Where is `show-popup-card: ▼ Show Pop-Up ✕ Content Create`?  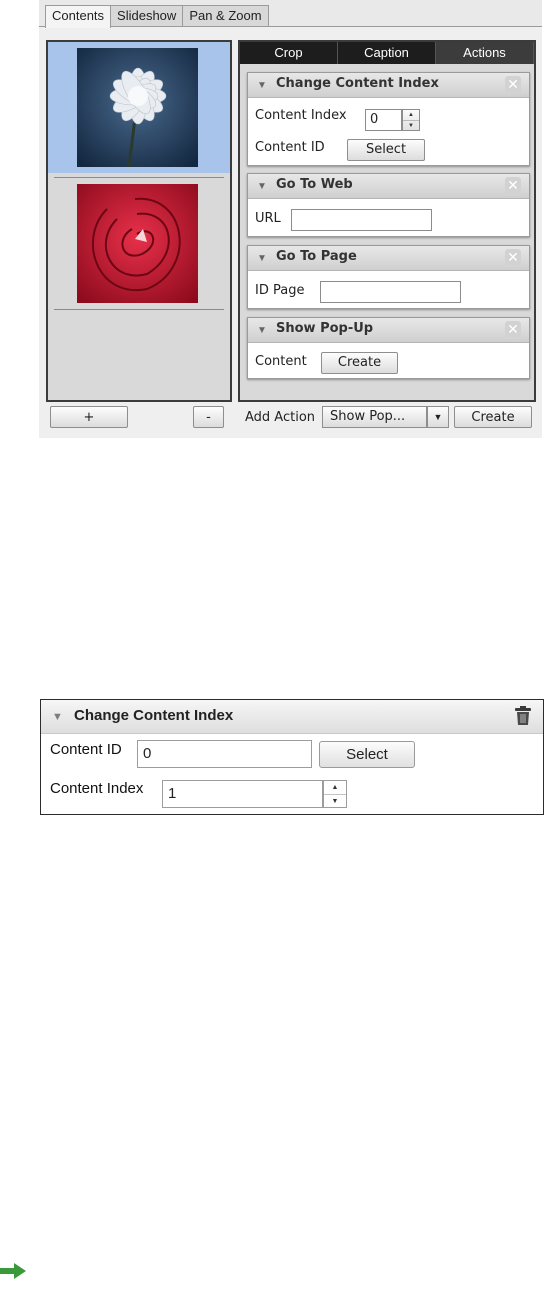
show-popup-card: ▼ Show Pop-Up ✕ Content Create is located at coordinates (388, 348).